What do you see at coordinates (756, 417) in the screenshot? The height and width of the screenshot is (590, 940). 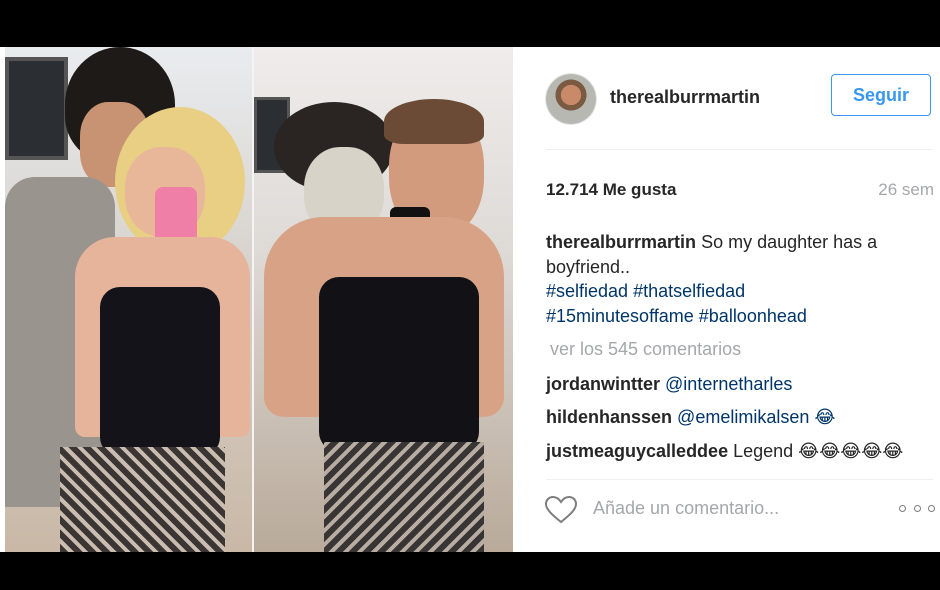 I see `comment-text: @emelimikalsen 😂` at bounding box center [756, 417].